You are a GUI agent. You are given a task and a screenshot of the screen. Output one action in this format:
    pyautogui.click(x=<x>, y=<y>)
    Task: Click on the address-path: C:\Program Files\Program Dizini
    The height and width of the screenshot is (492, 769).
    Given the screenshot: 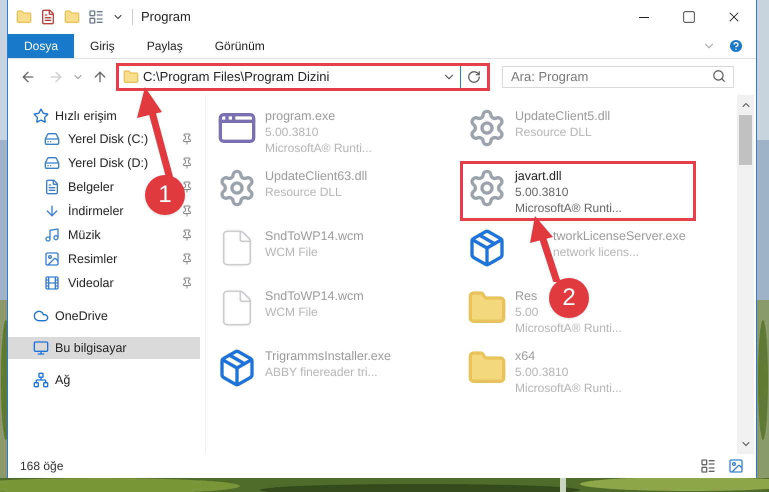 What is the action you would take?
    pyautogui.click(x=236, y=77)
    